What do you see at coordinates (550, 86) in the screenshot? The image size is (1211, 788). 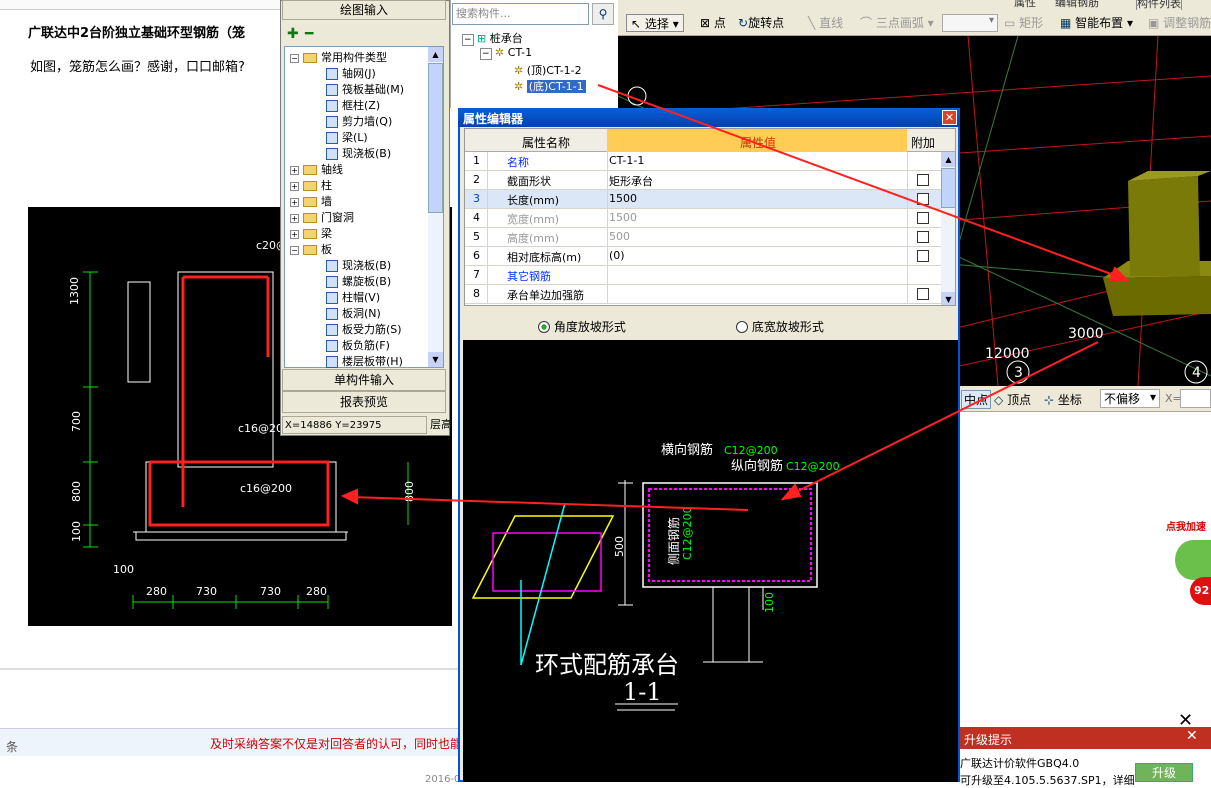 I see `tree-item-bottom: ✲ (底)CT-1-1` at bounding box center [550, 86].